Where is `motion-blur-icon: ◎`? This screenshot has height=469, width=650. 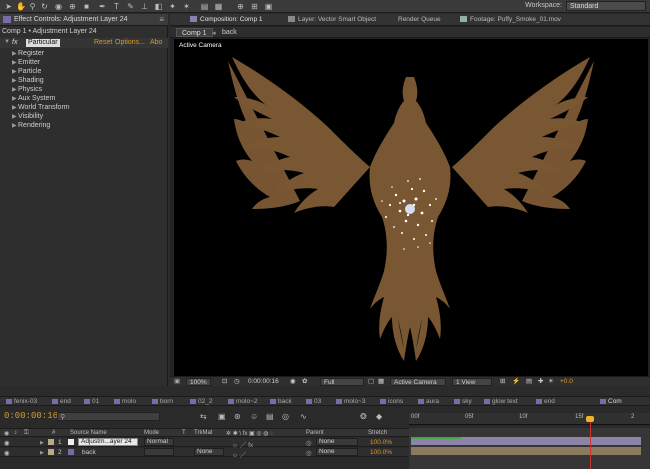
motion-blur-icon: ◎ is located at coordinates (285, 416).